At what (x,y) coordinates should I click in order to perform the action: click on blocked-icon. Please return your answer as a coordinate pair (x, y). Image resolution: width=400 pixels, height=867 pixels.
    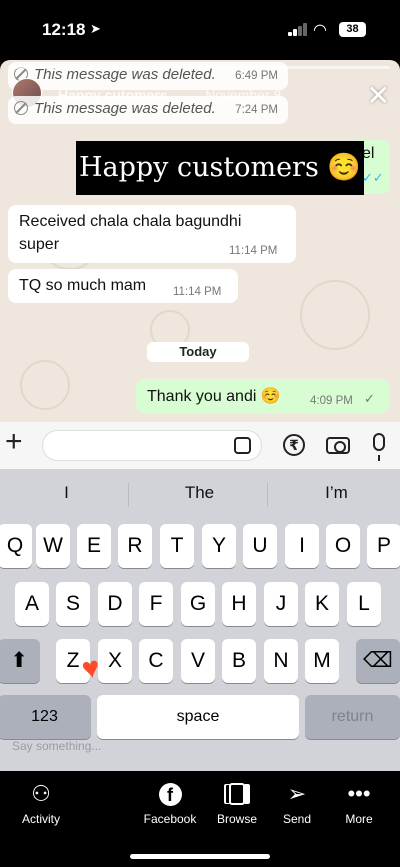
    Looking at the image, I should click on (21, 108).